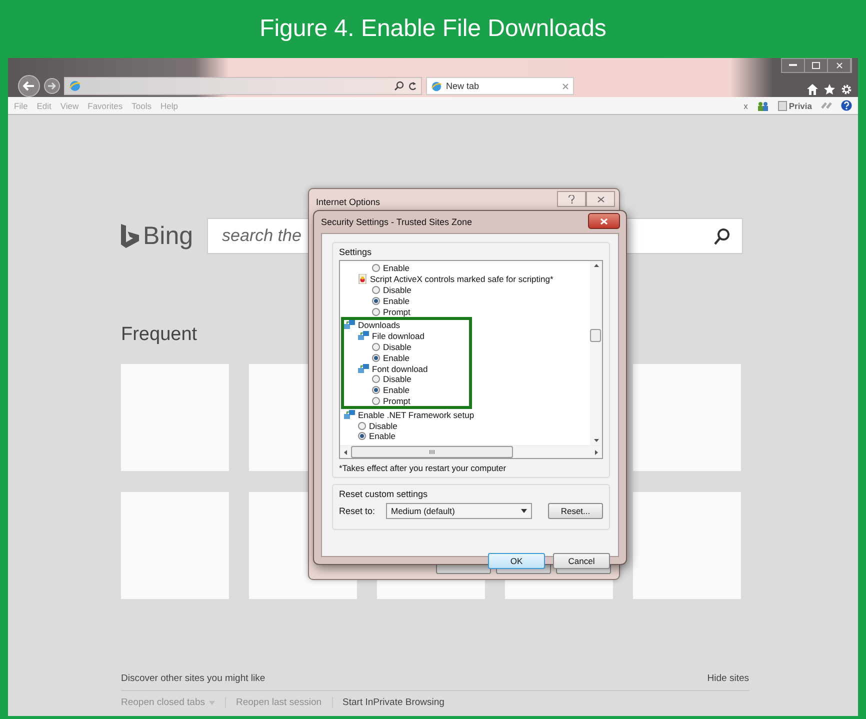 This screenshot has width=866, height=719. Describe the element at coordinates (168, 236) in the screenshot. I see `logo-text: Bing` at that location.